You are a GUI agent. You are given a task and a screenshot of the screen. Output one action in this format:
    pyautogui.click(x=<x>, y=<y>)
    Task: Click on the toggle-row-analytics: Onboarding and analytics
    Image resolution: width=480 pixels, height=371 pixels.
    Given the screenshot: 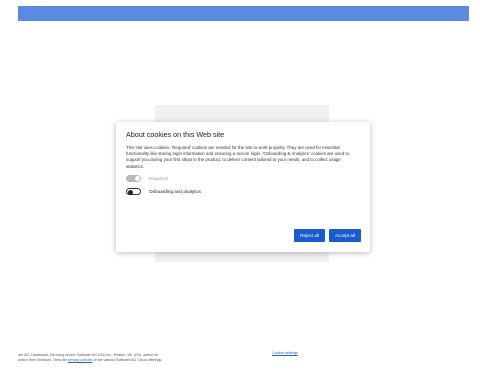 What is the action you would take?
    pyautogui.click(x=243, y=192)
    